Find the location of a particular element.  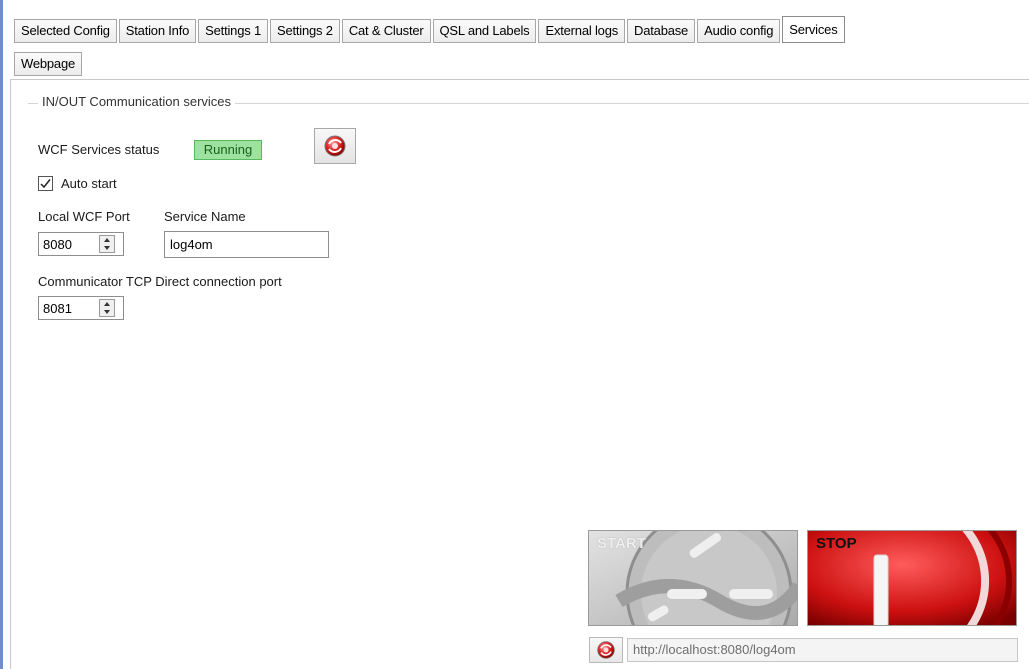

stop-button: STOP is located at coordinates (912, 578).